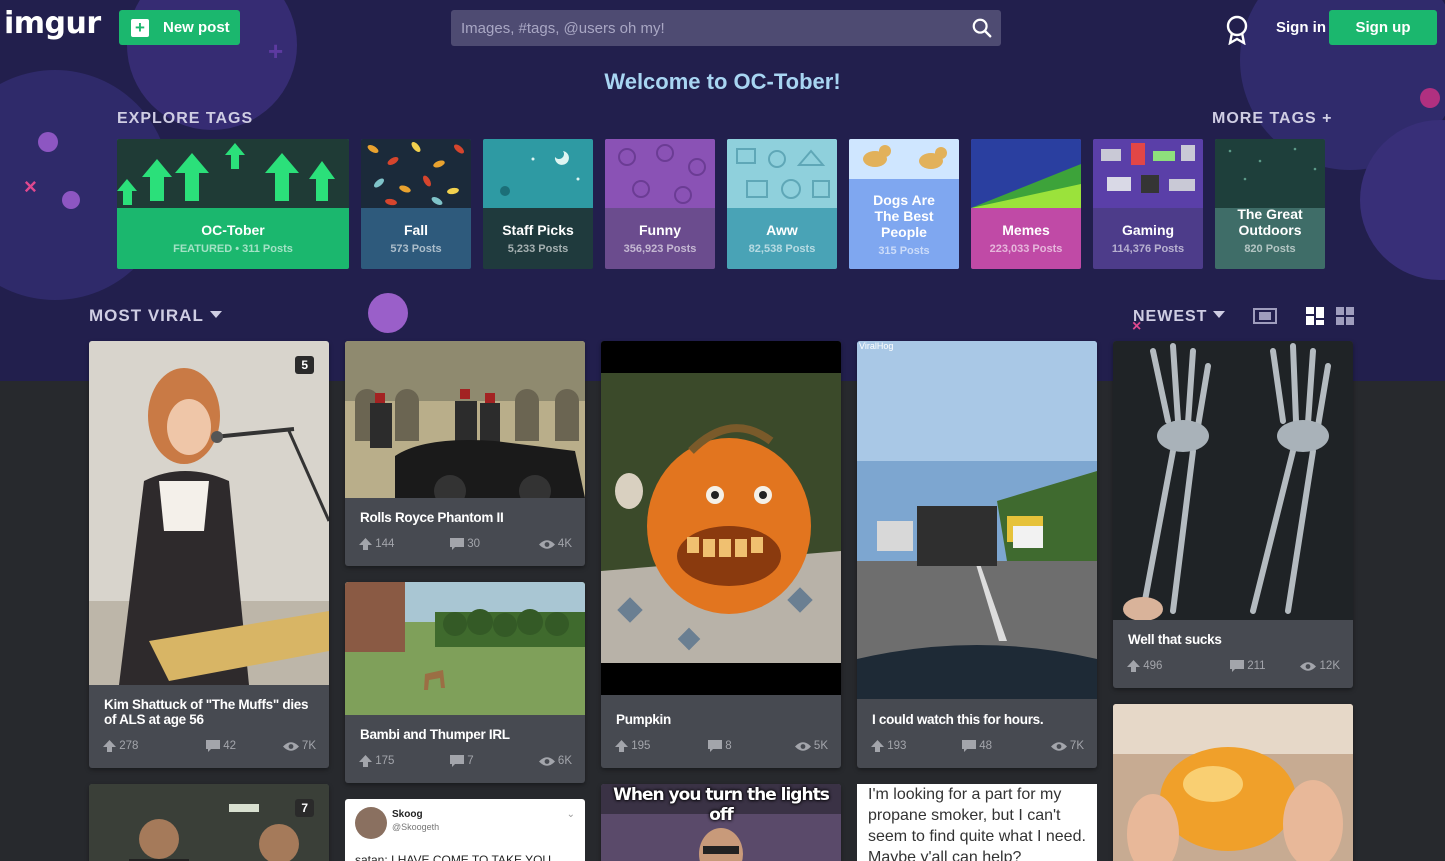  I want to click on view-count: 6K, so click(564, 761).